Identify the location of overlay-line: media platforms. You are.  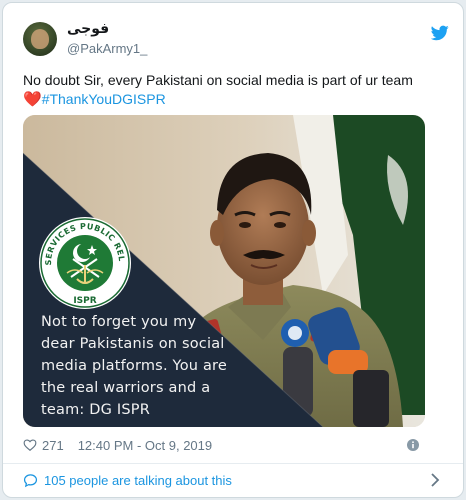
(134, 366).